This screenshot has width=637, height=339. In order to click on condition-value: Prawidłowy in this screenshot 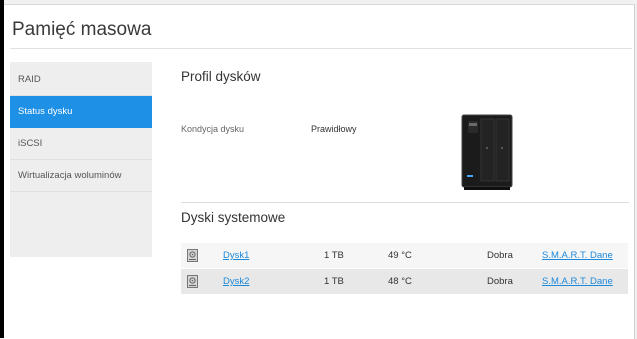, I will do `click(334, 129)`.